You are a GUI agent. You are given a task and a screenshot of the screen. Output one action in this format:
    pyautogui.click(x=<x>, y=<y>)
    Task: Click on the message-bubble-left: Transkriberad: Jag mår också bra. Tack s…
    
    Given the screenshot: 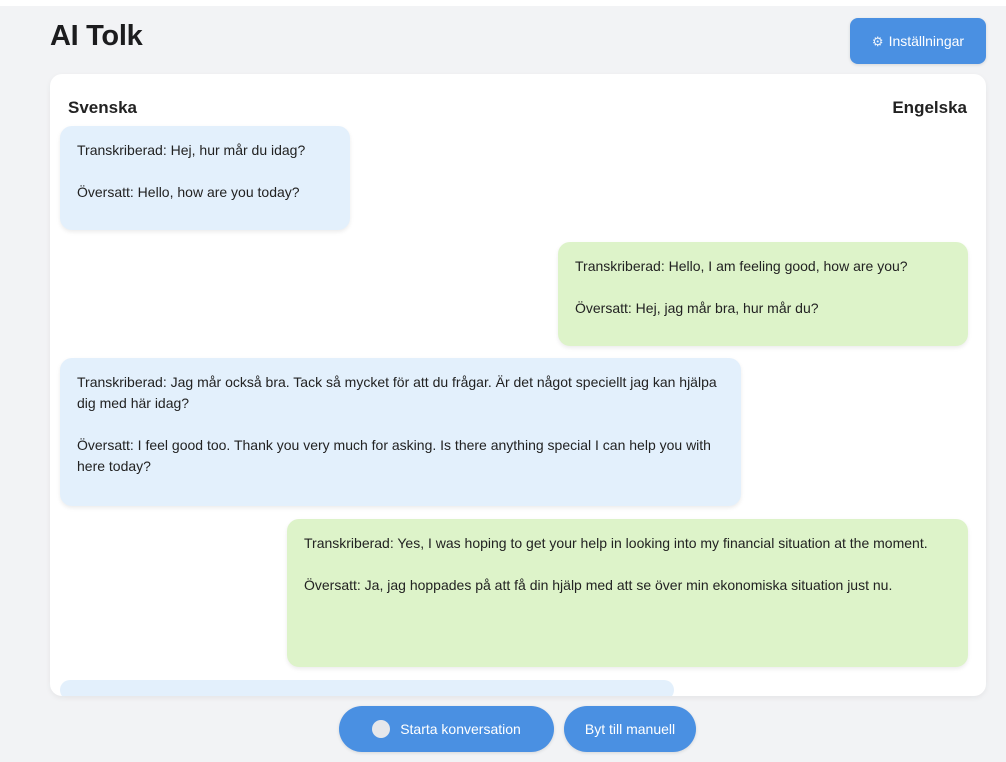 What is the action you would take?
    pyautogui.click(x=400, y=432)
    